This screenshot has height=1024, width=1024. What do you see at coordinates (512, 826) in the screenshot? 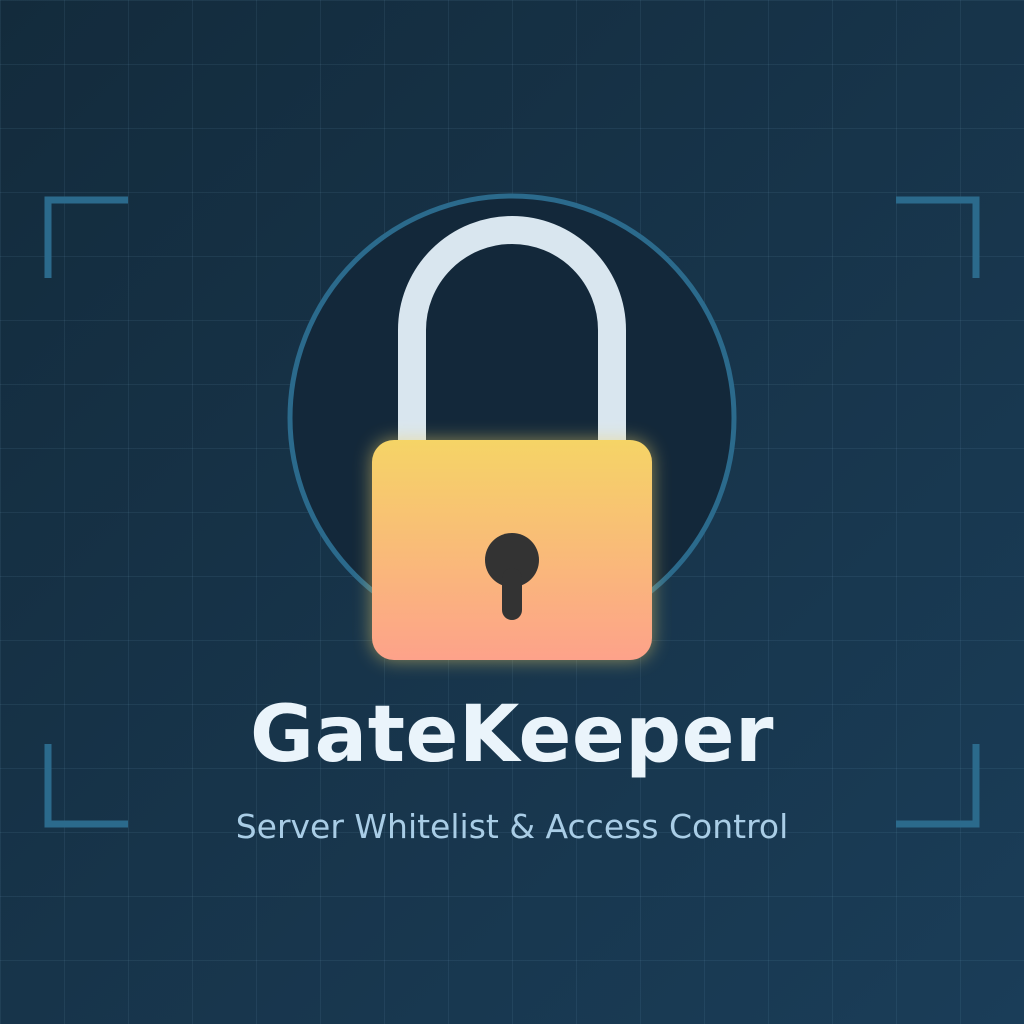
I see `app-tagline: Server Whitelist & Access Control` at bounding box center [512, 826].